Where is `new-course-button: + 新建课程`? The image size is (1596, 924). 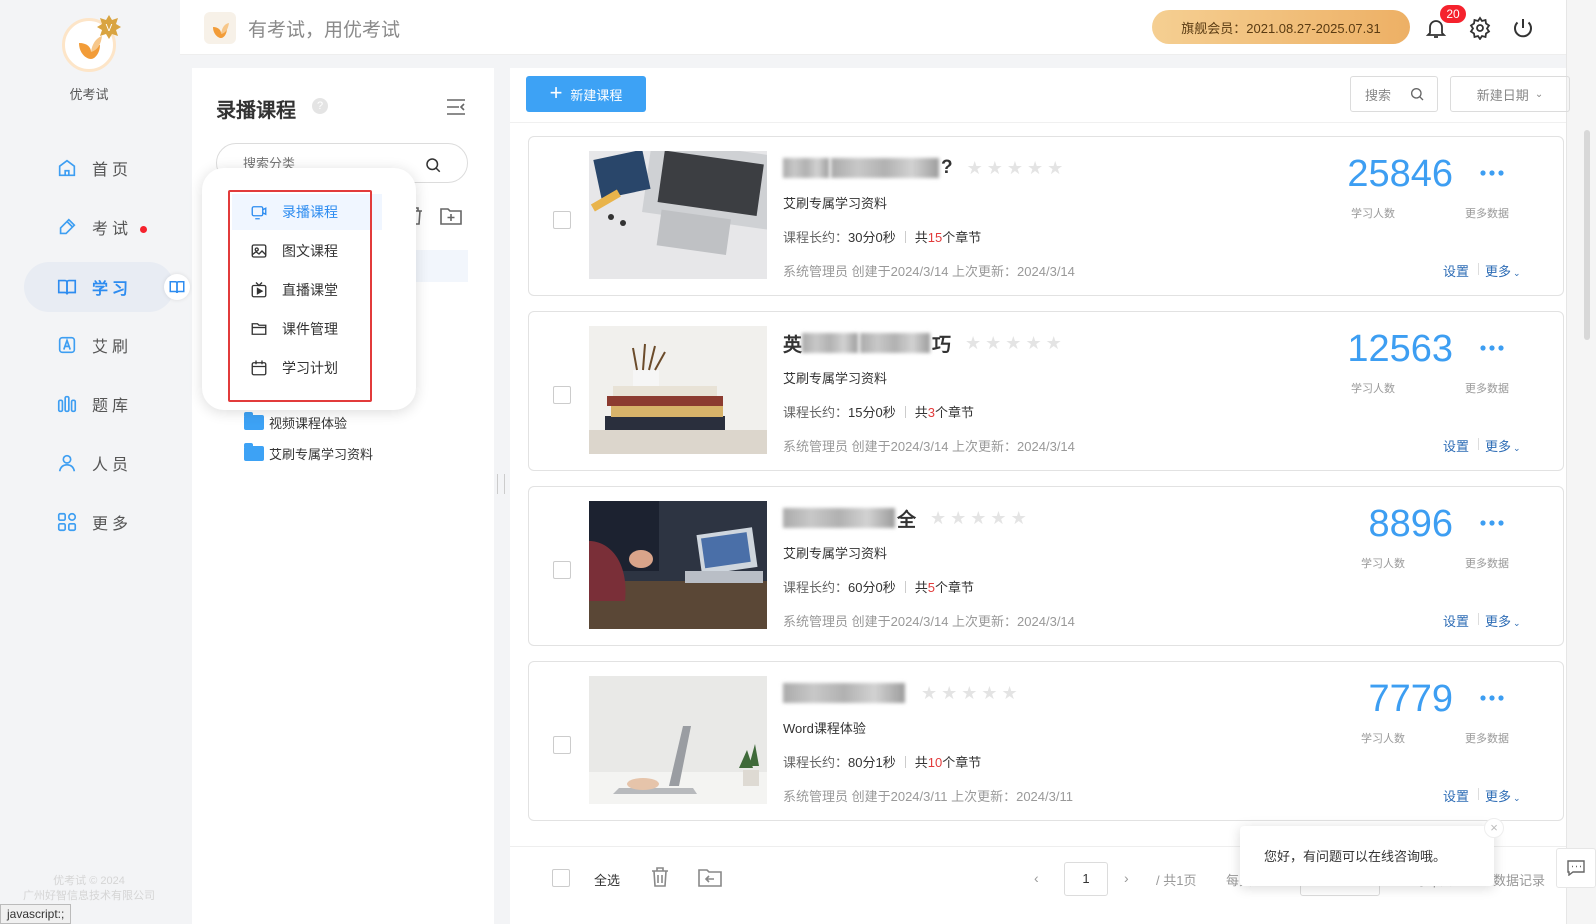 new-course-button: + 新建课程 is located at coordinates (586, 94).